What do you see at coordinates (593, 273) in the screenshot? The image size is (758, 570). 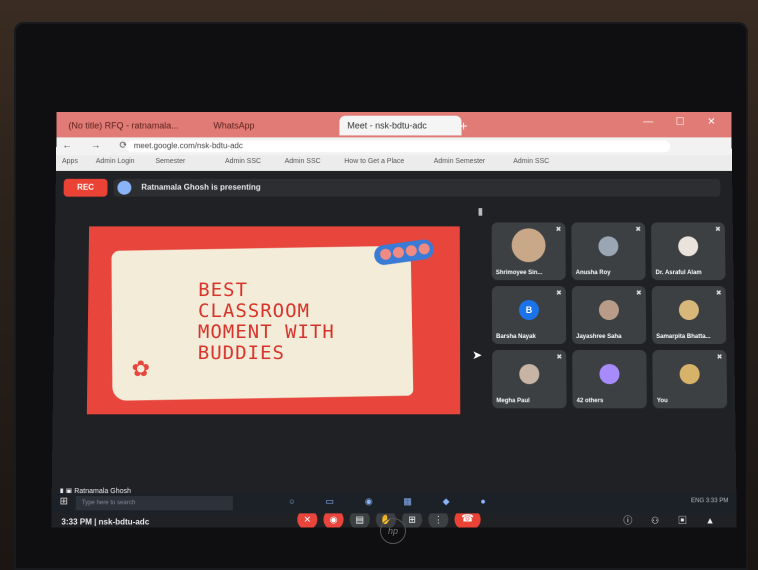 I see `participant-name: Anusha Roy` at bounding box center [593, 273].